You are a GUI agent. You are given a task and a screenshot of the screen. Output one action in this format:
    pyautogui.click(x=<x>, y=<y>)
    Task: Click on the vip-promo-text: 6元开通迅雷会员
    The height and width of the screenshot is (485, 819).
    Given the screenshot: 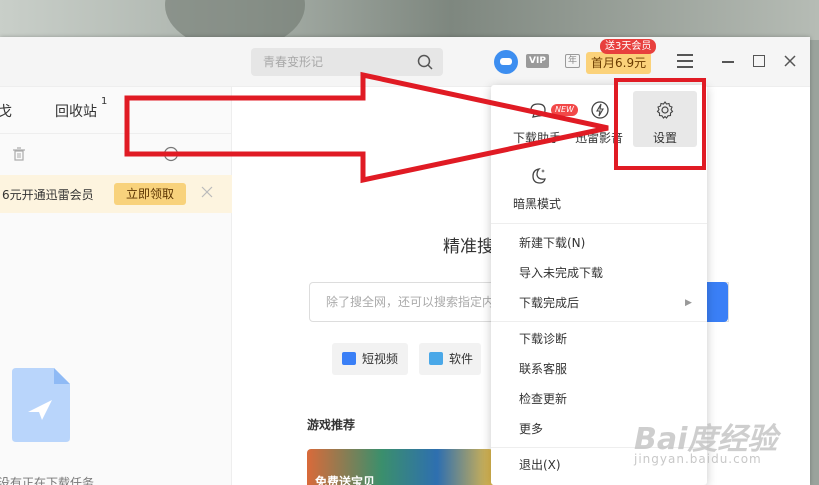 What is the action you would take?
    pyautogui.click(x=48, y=195)
    